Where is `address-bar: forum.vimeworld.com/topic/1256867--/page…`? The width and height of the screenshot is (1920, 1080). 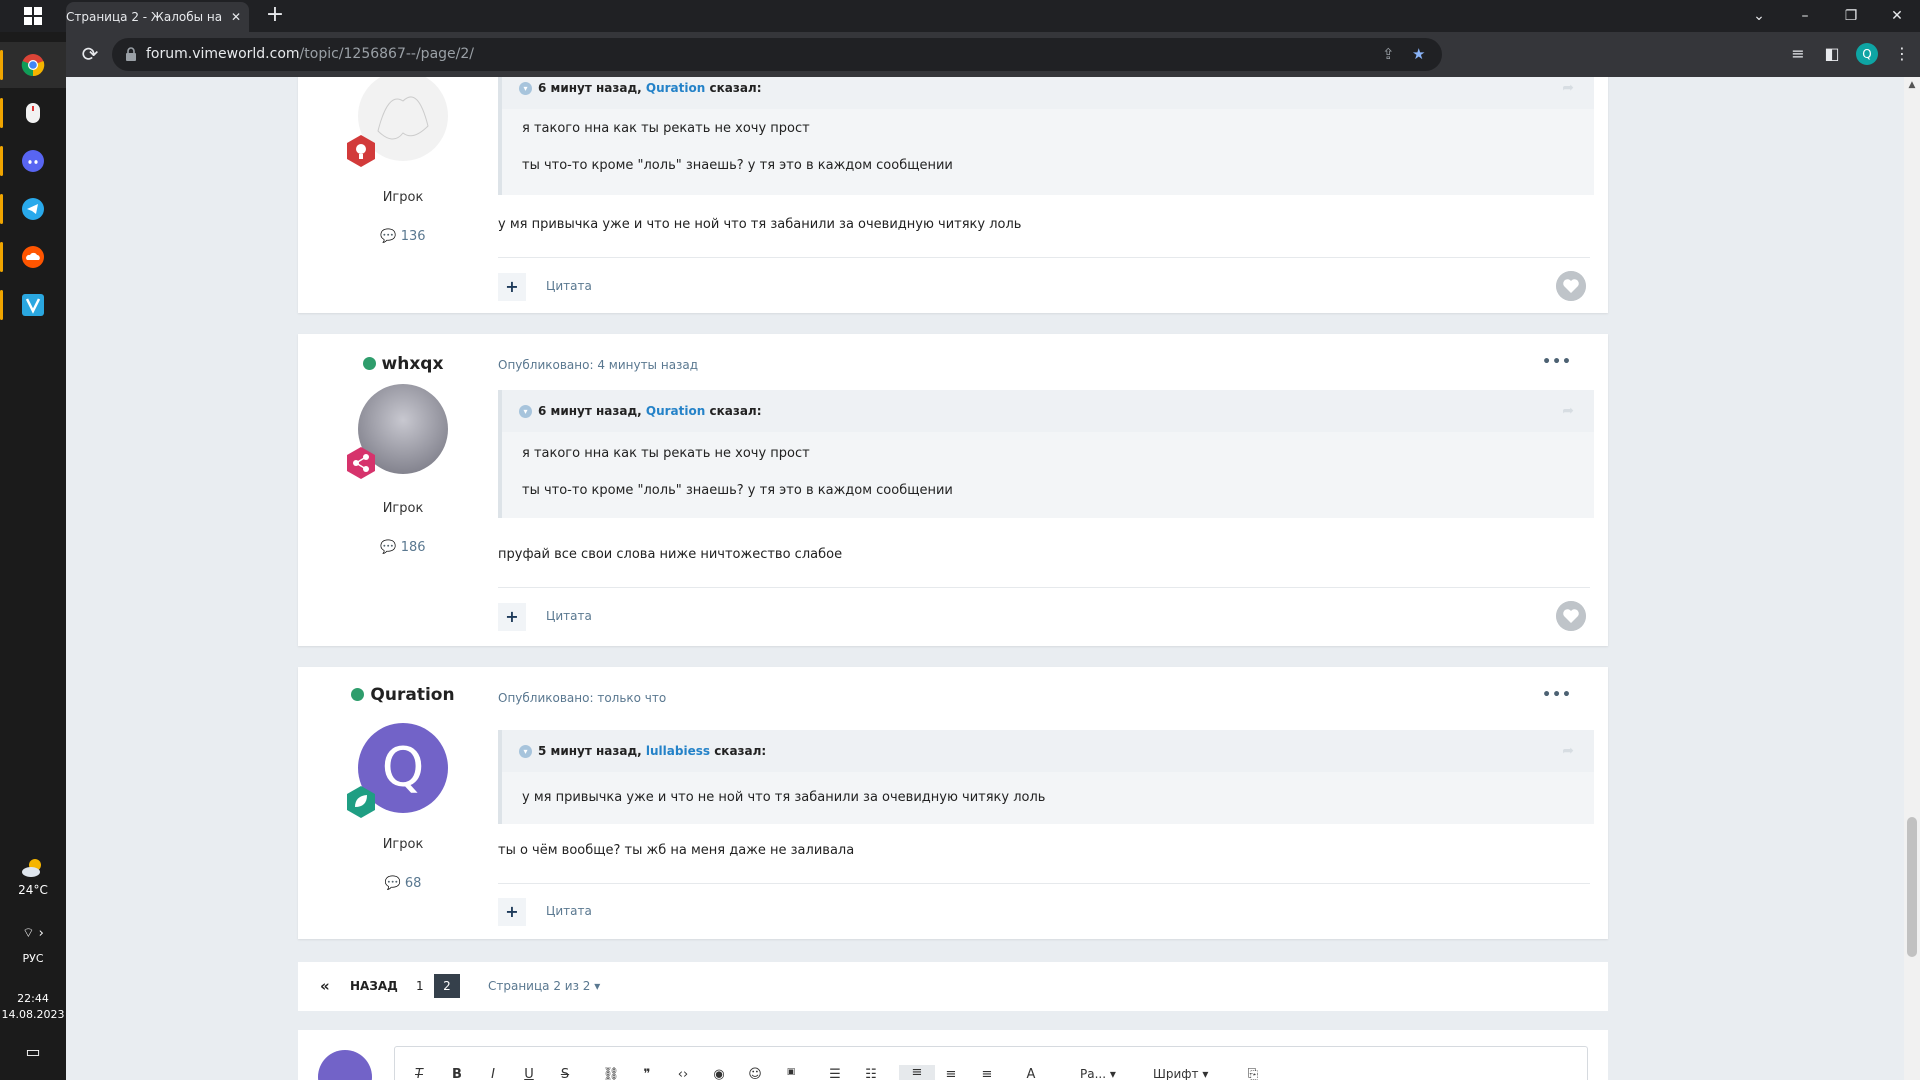 address-bar: forum.vimeworld.com/topic/1256867--/page… is located at coordinates (777, 54).